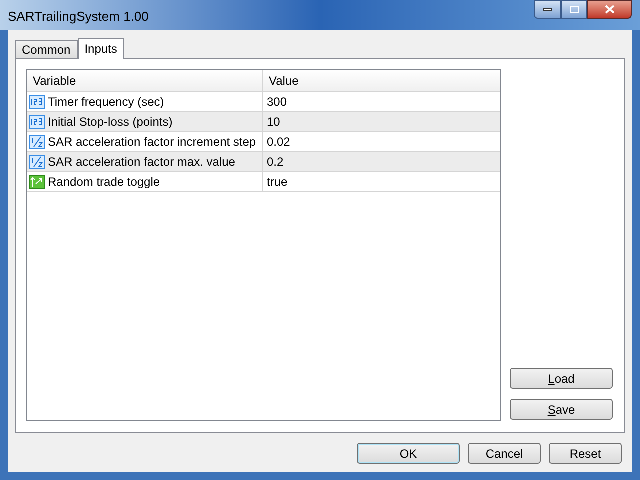 This screenshot has width=640, height=480. I want to click on column-header: Variable, so click(145, 80).